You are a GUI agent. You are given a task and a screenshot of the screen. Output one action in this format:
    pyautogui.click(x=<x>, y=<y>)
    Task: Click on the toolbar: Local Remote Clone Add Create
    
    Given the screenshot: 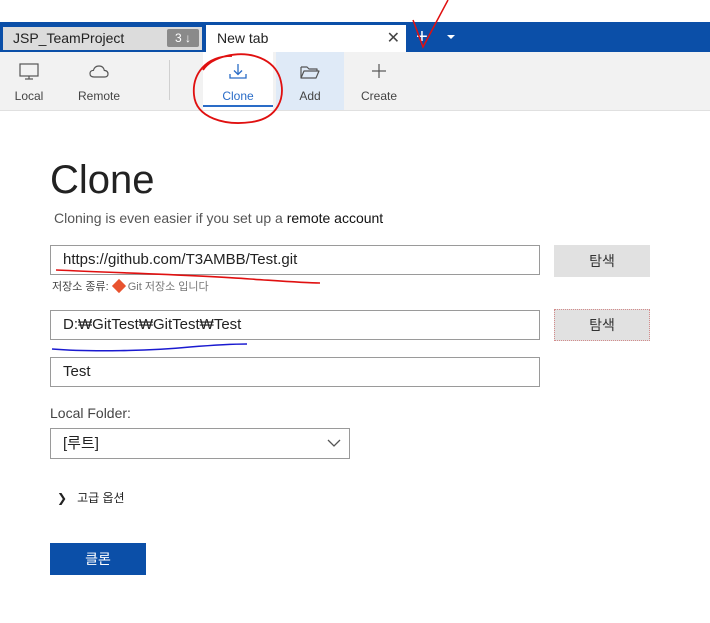 What is the action you would take?
    pyautogui.click(x=355, y=81)
    